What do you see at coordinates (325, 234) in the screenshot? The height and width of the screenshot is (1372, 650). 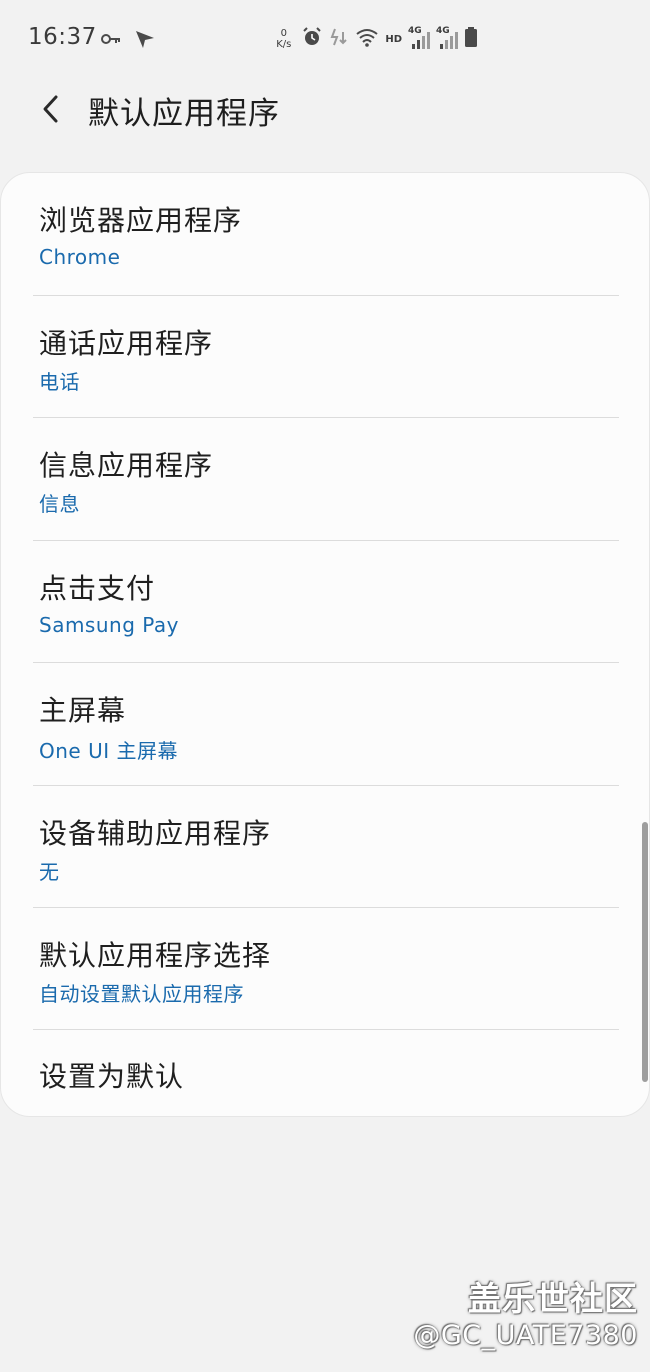 I see `list-item-browser-app: 浏览器应用程序 Chrome` at bounding box center [325, 234].